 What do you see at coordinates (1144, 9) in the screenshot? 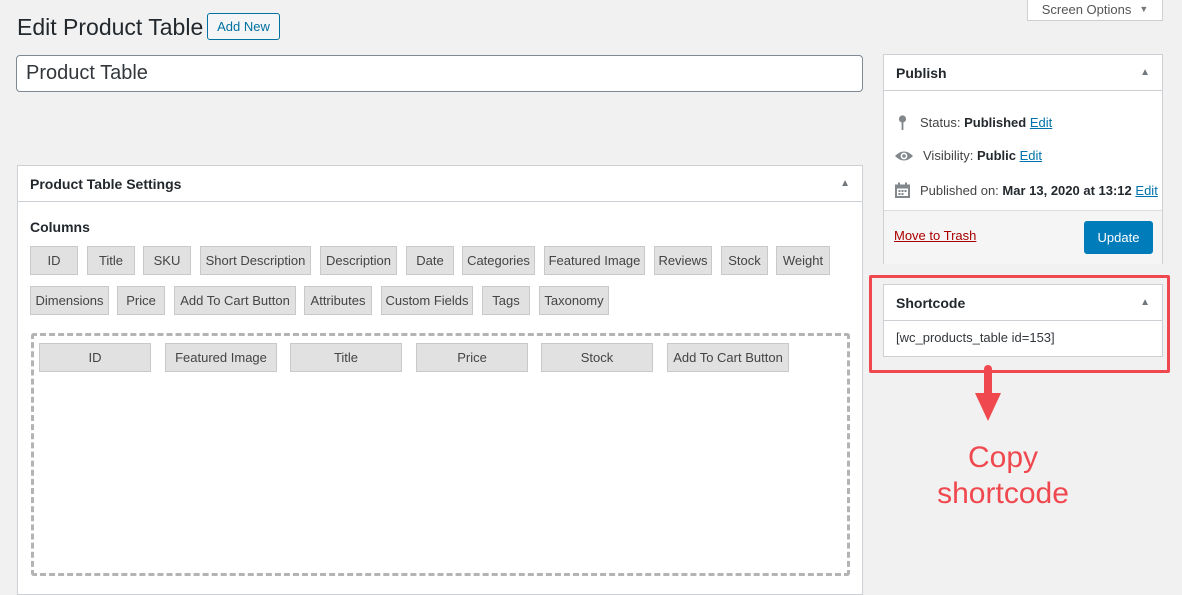
I see `chevron-down-icon: ▼` at bounding box center [1144, 9].